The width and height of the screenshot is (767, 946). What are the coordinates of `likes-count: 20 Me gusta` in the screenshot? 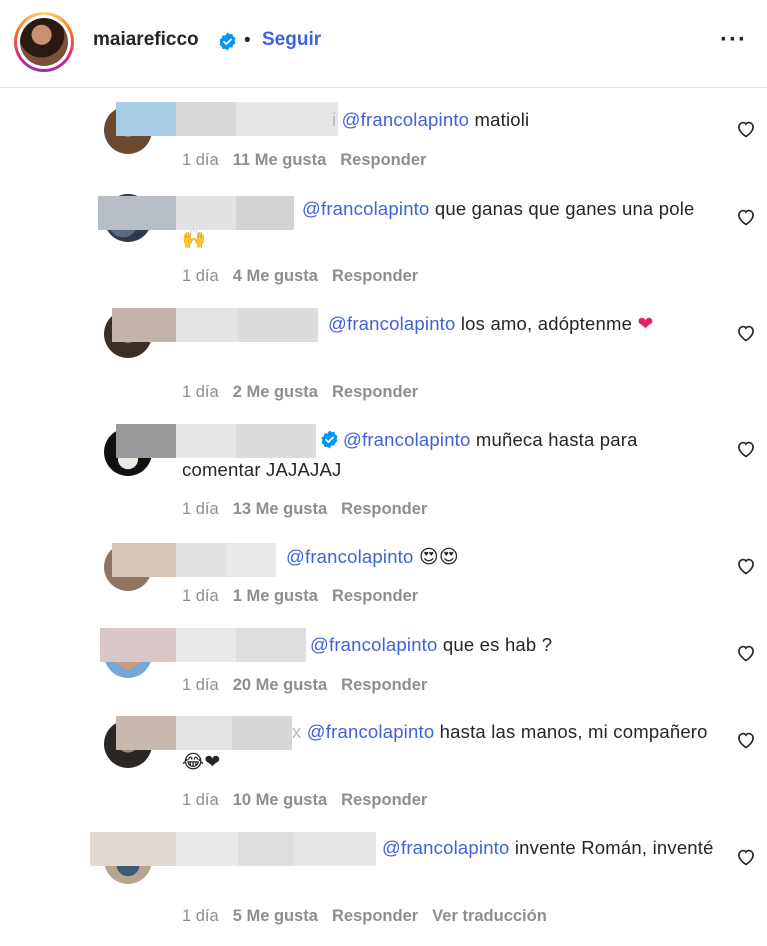 It's located at (280, 685).